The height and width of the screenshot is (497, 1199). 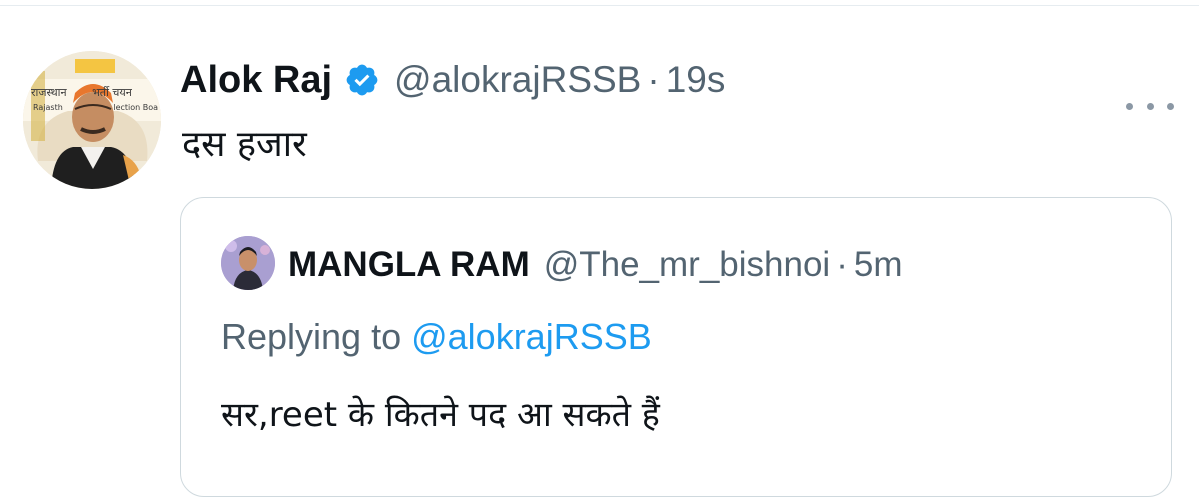 I want to click on tweet-text: दस हजार, so click(x=244, y=144).